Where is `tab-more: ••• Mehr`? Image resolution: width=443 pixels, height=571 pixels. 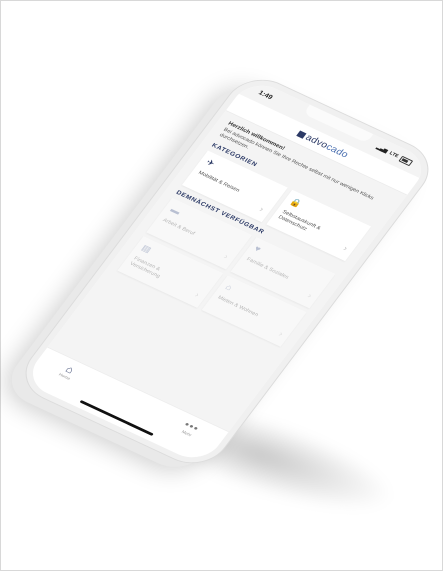 tab-more: ••• Mehr is located at coordinates (190, 428).